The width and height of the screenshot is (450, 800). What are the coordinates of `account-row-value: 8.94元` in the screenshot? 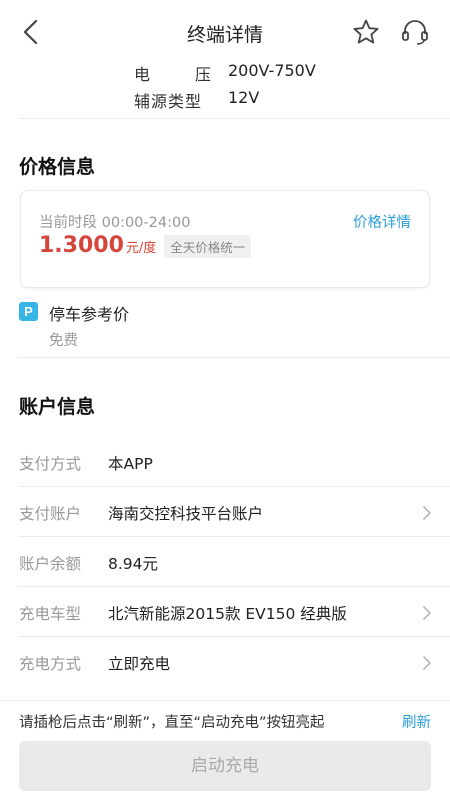 It's located at (133, 564).